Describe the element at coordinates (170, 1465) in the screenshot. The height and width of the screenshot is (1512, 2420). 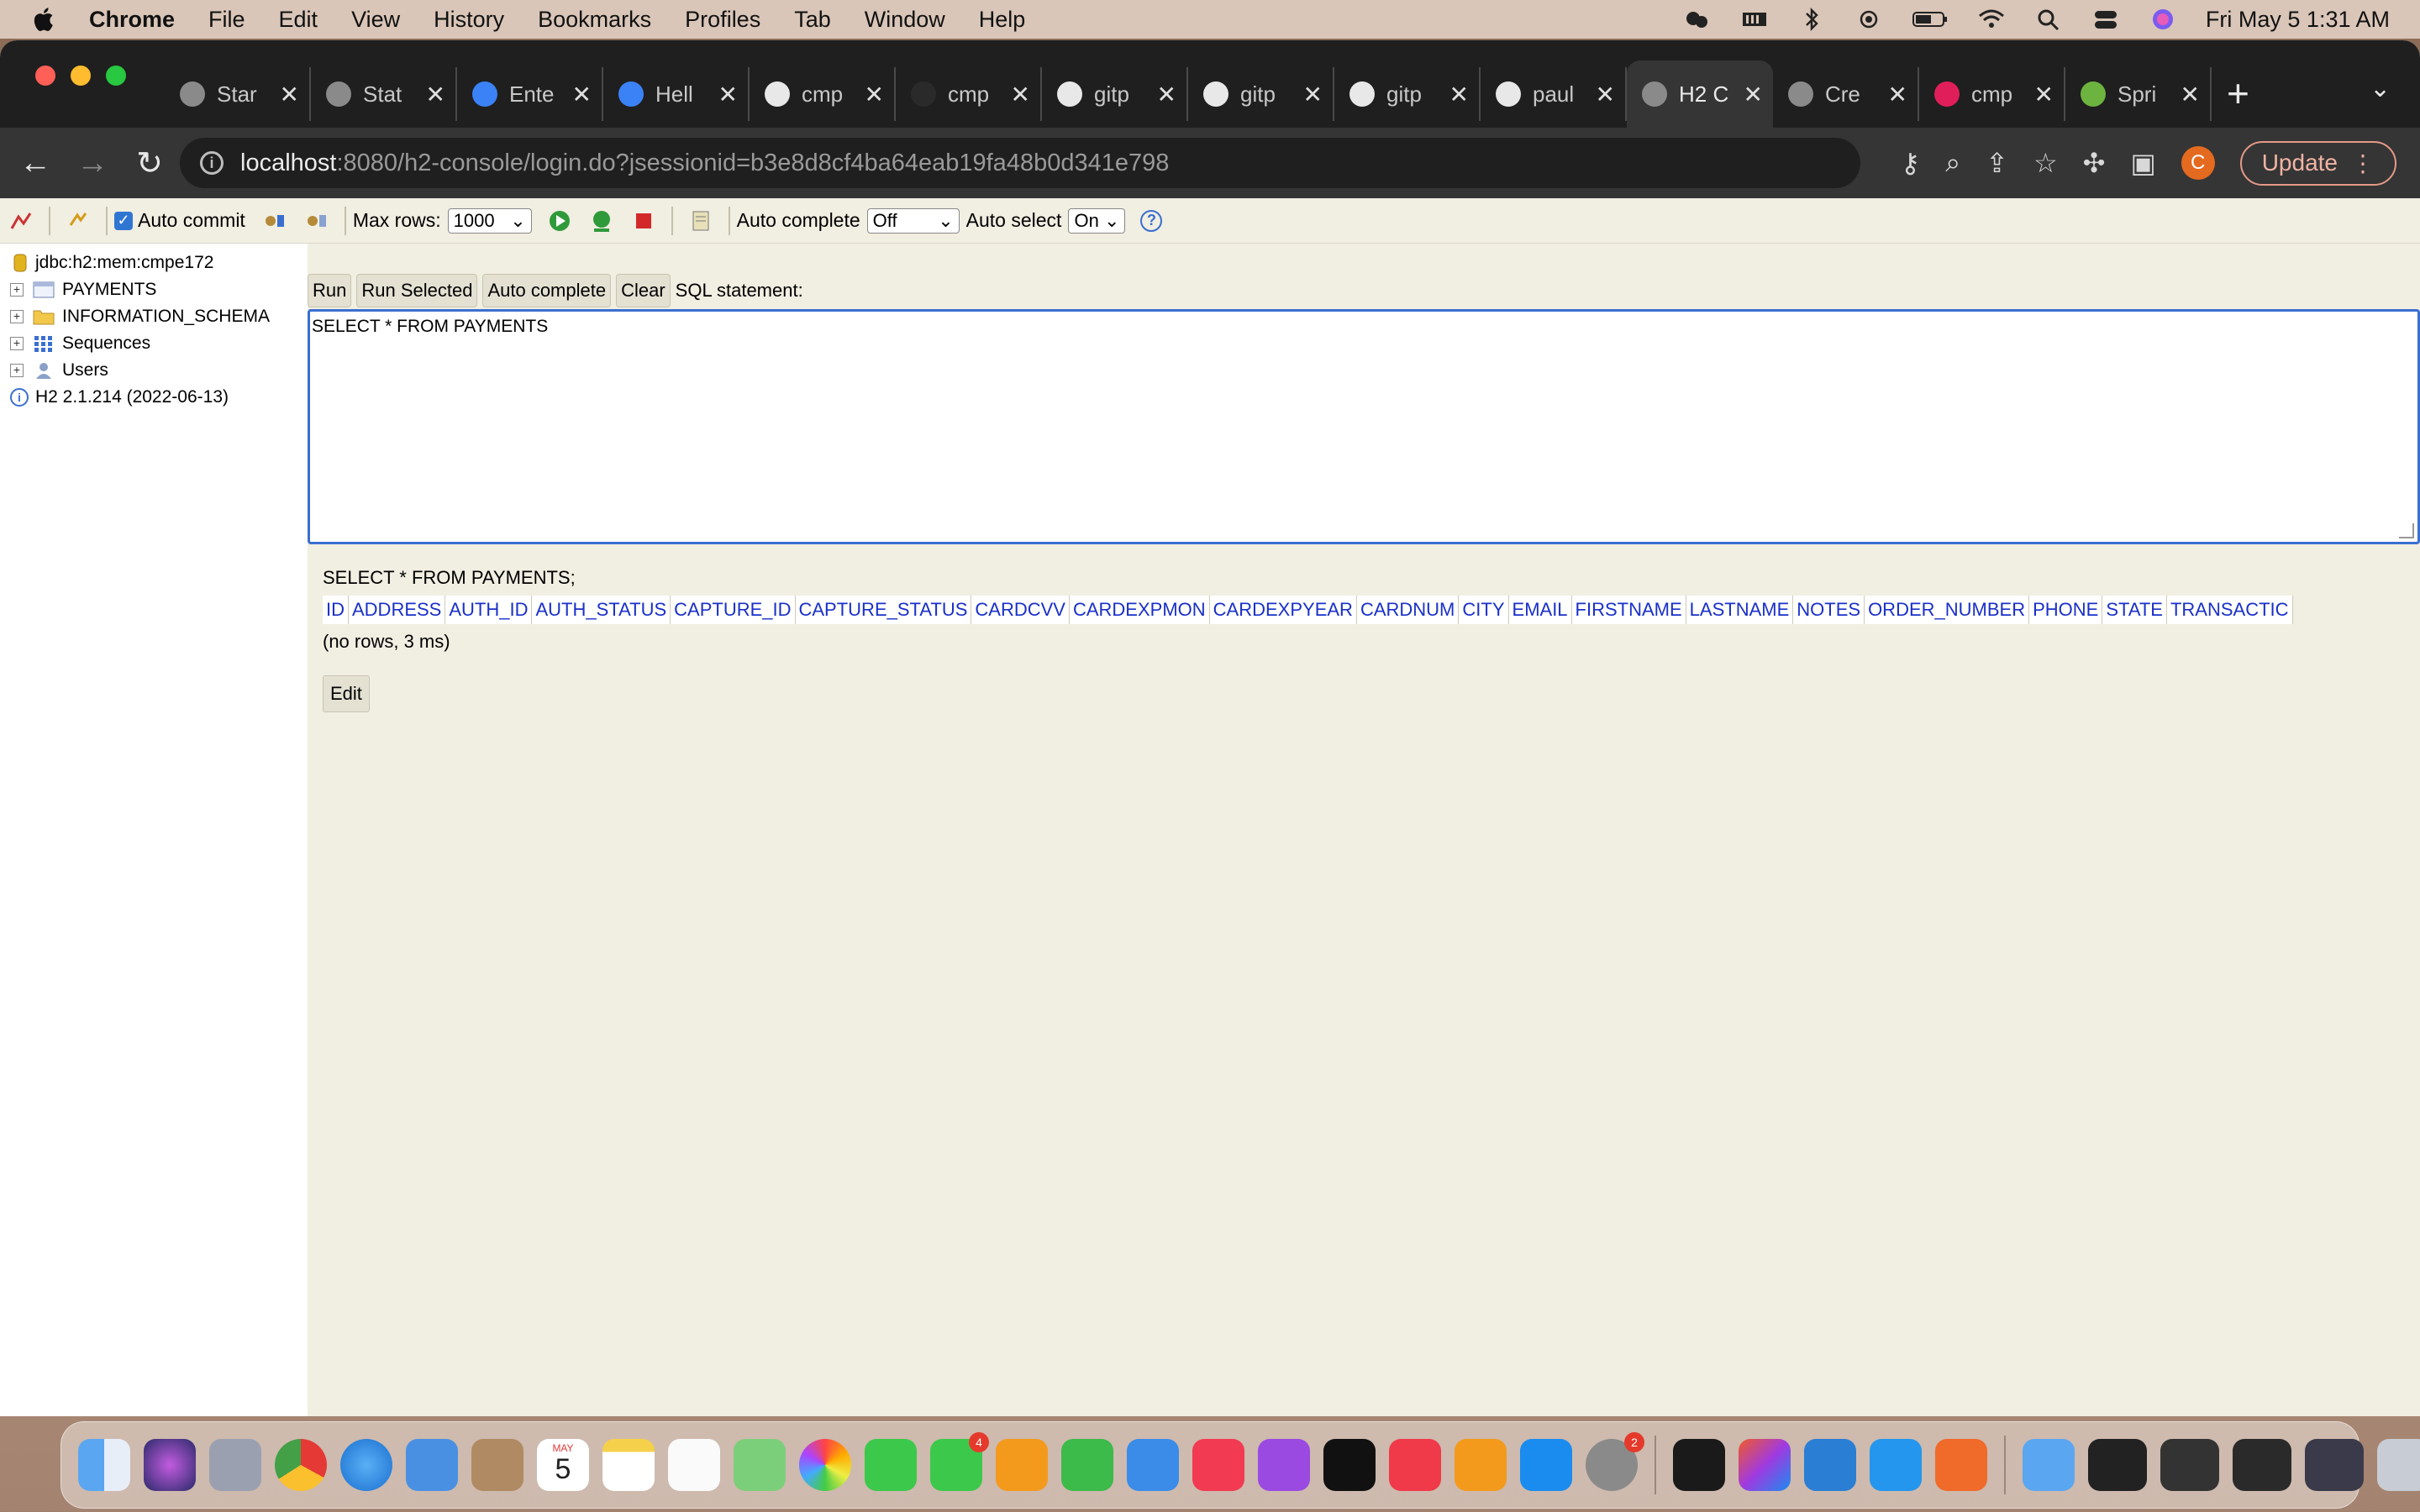
I see `siri-app-icon` at that location.